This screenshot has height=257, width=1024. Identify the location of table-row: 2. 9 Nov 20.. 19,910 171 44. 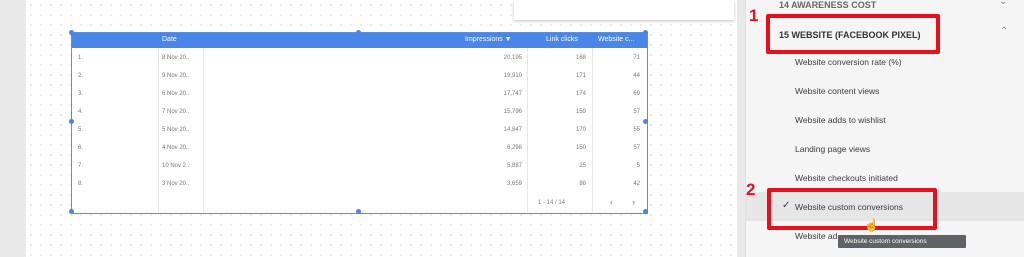
(359, 76).